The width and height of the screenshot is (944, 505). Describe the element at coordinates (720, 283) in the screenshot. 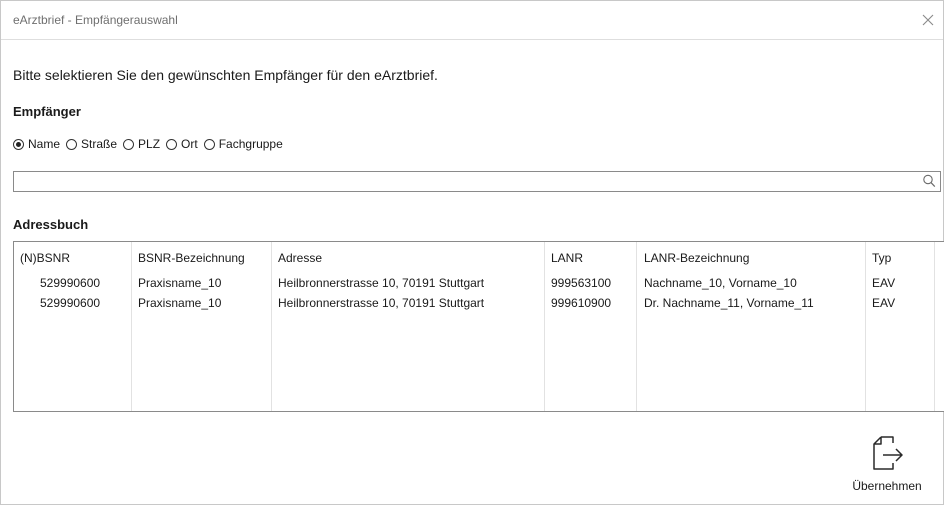

I see `cell-lanr-bezeichnung: Nachname_10, Vorname_10` at that location.